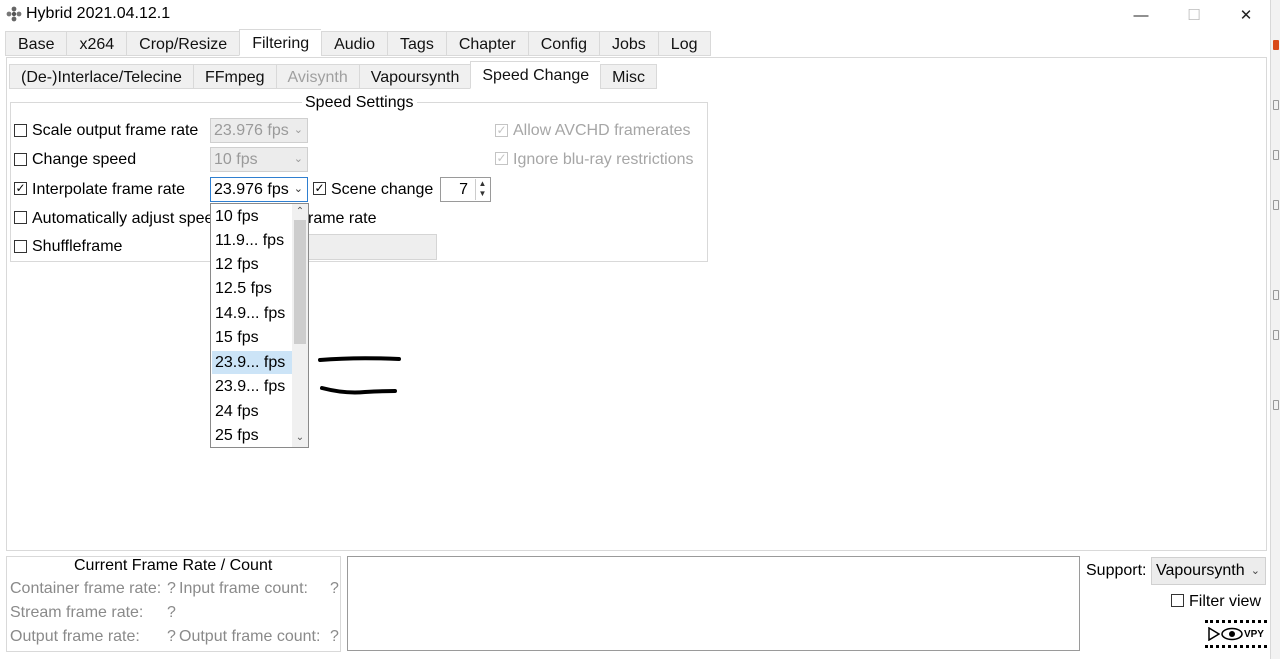 The height and width of the screenshot is (659, 1280). What do you see at coordinates (1214, 634) in the screenshot?
I see `play-icon` at bounding box center [1214, 634].